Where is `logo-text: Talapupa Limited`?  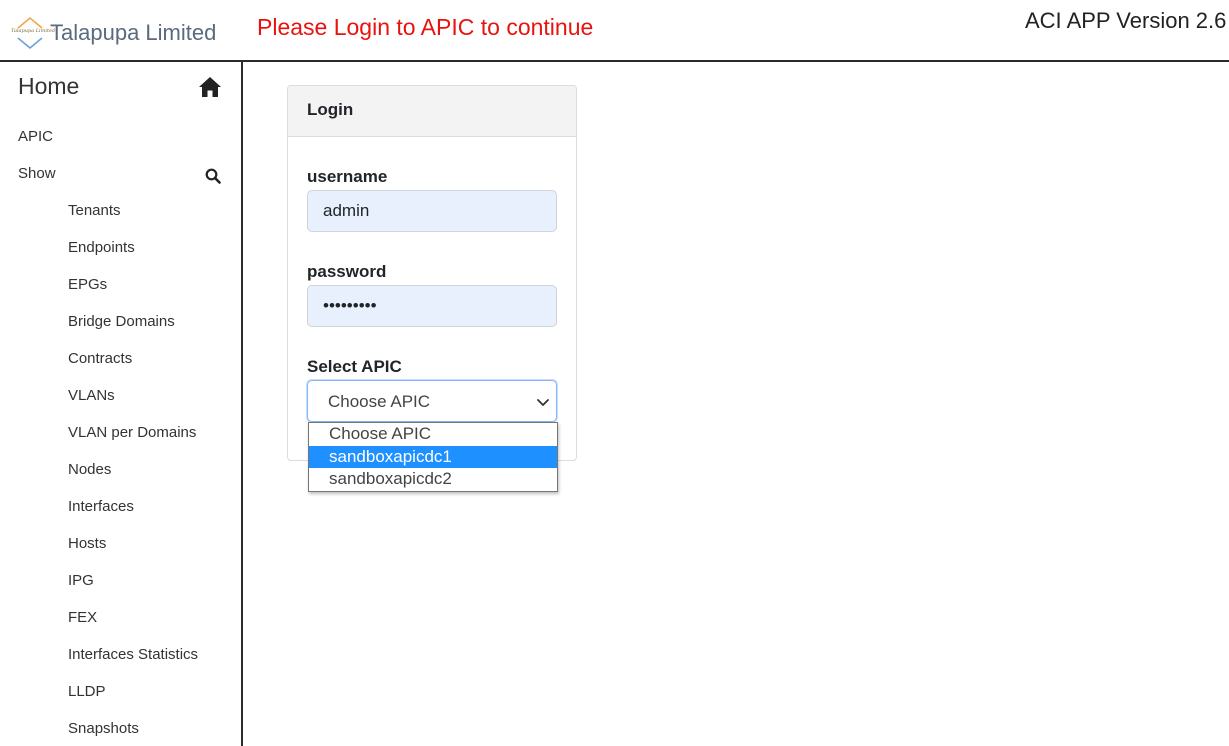
logo-text: Talapupa Limited is located at coordinates (33, 31).